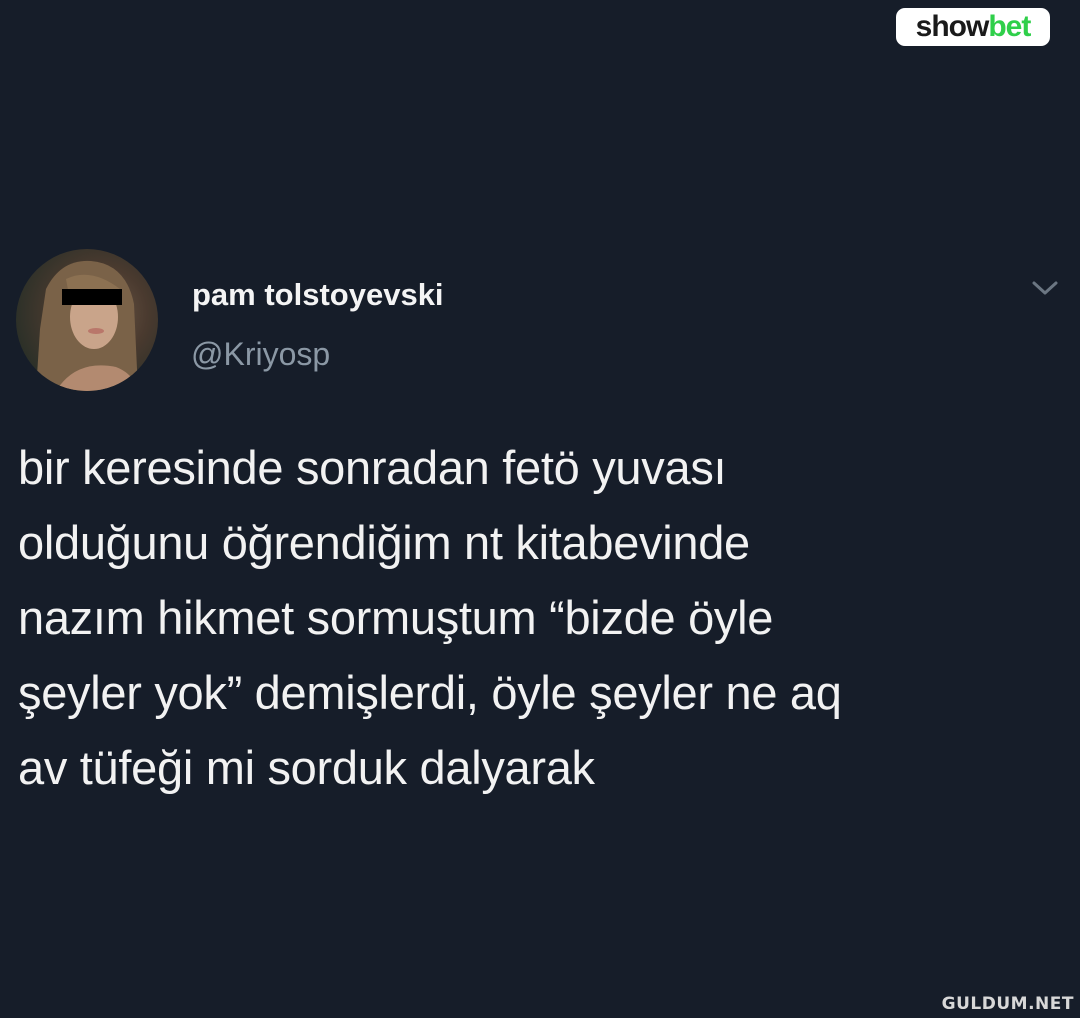 The image size is (1080, 1018). What do you see at coordinates (318, 295) in the screenshot?
I see `display-name: pam tolstoyevski` at bounding box center [318, 295].